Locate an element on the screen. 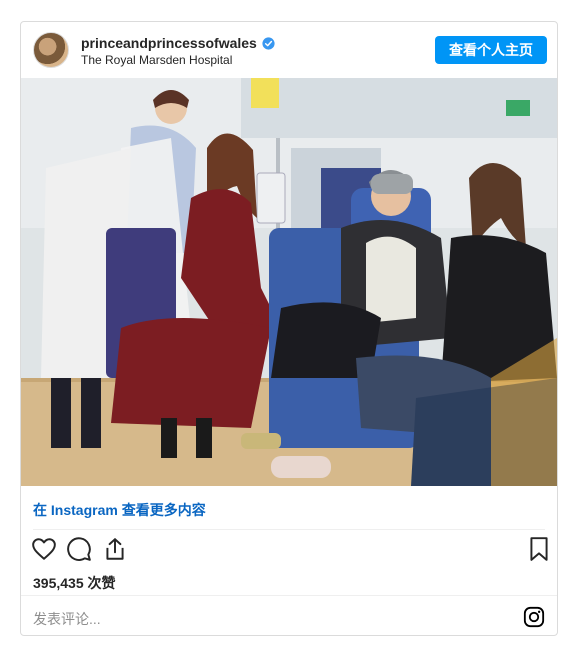 The image size is (574, 651). view-more-link: 在 Instagram 查看更多内容 is located at coordinates (119, 510).